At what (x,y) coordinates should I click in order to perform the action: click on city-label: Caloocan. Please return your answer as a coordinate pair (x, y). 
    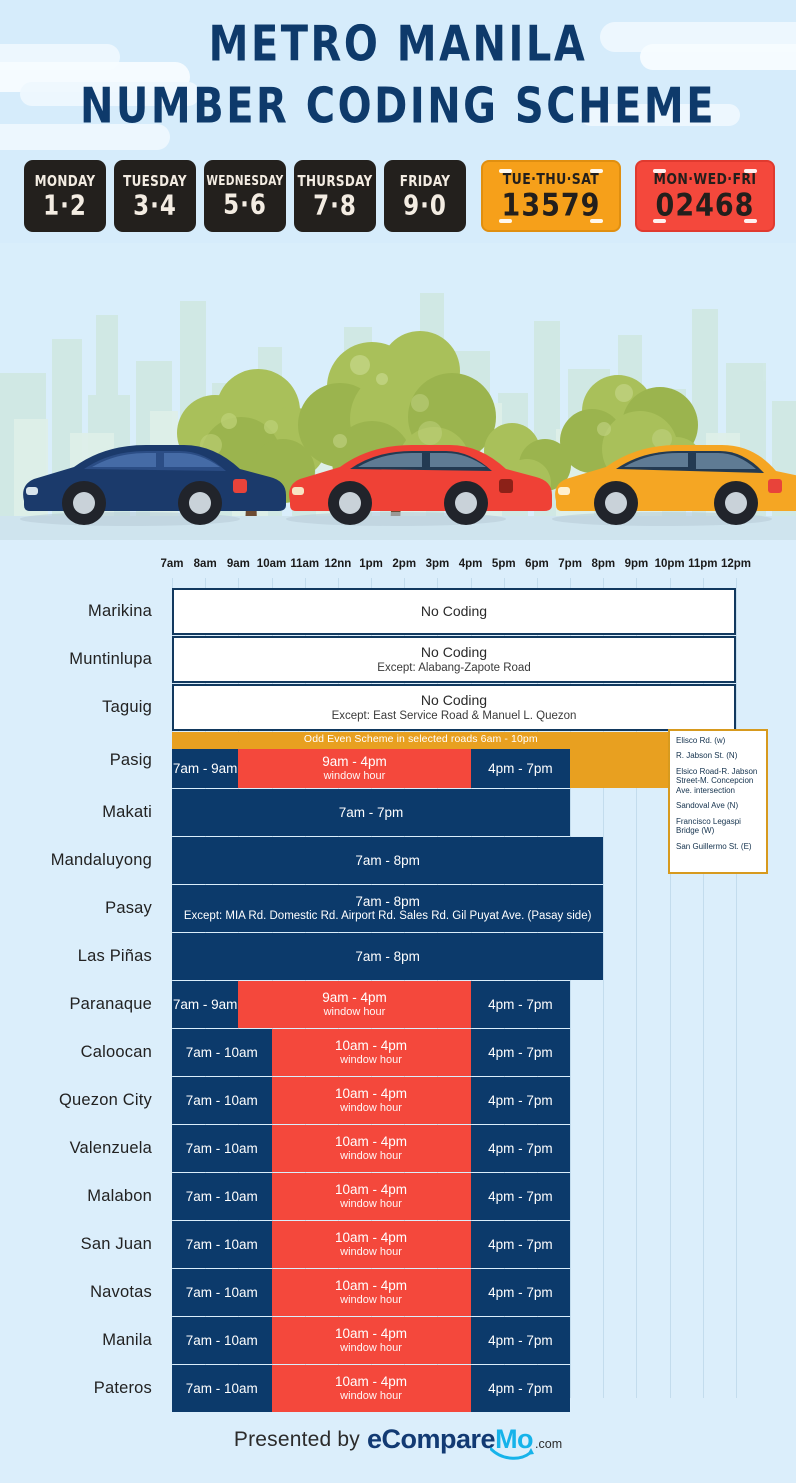
    Looking at the image, I should click on (116, 1052).